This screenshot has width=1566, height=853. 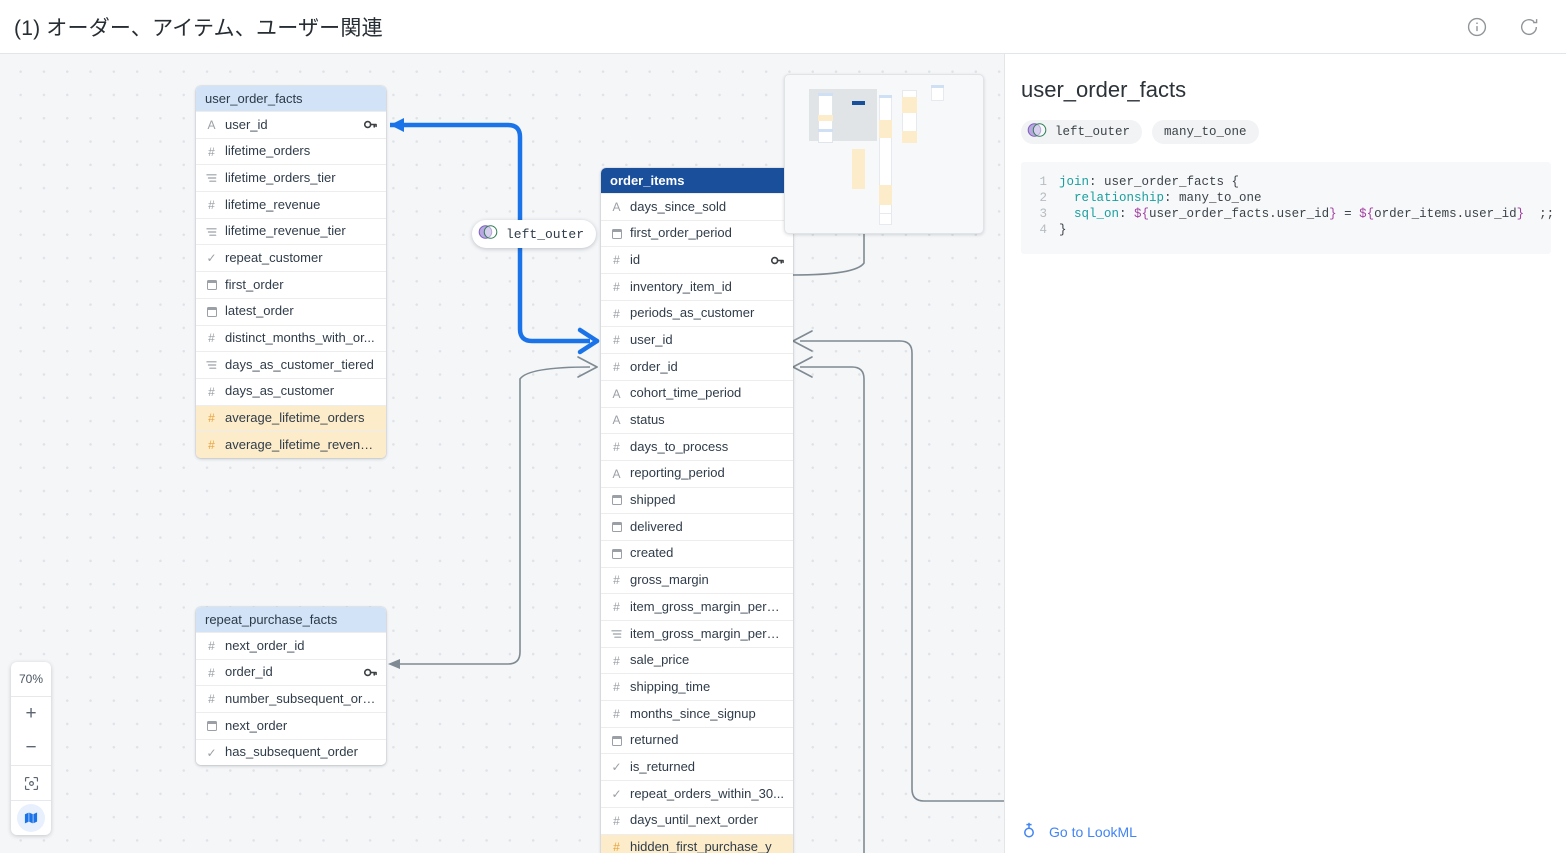 What do you see at coordinates (295, 418) in the screenshot?
I see `field-name: average_lifetime_orders` at bounding box center [295, 418].